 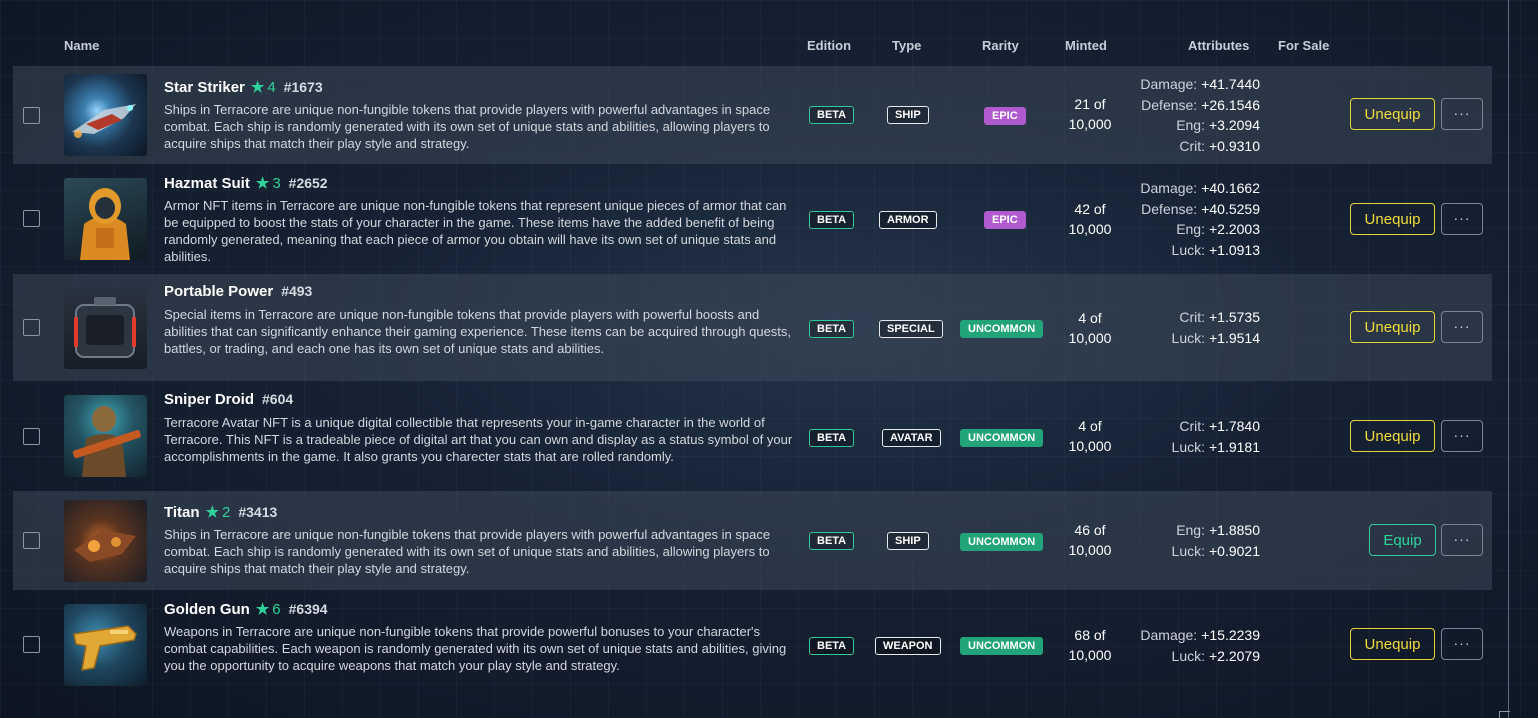 I want to click on nft-level: 4, so click(x=271, y=87).